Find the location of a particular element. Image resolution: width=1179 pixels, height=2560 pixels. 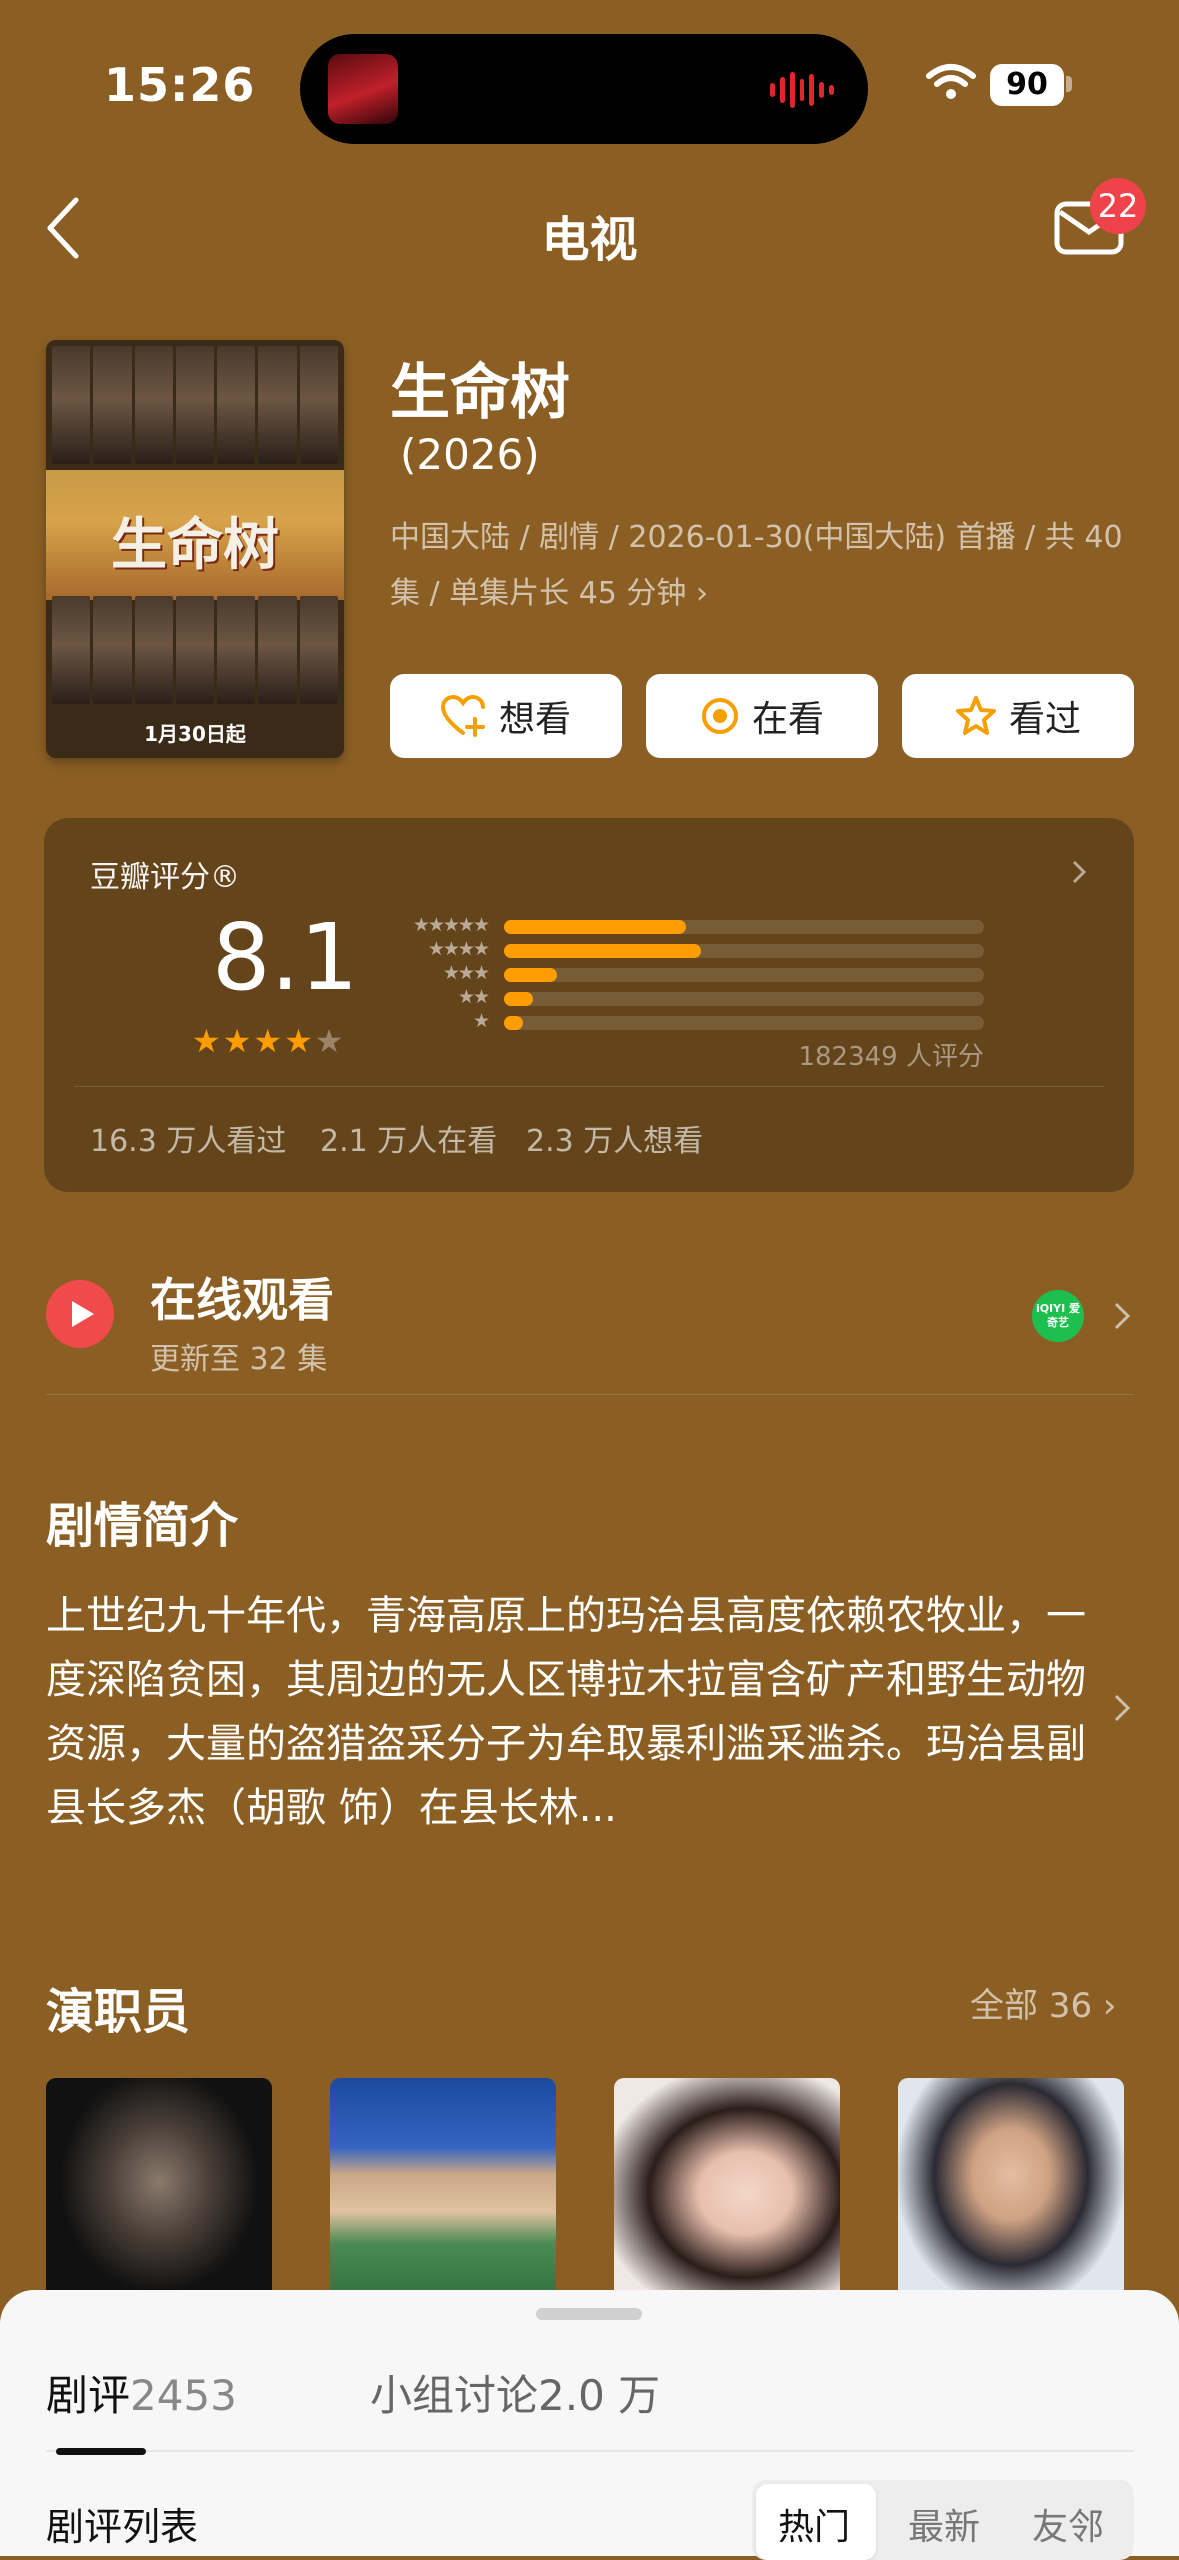

want-to-watch-label: 想看 is located at coordinates (534, 719).